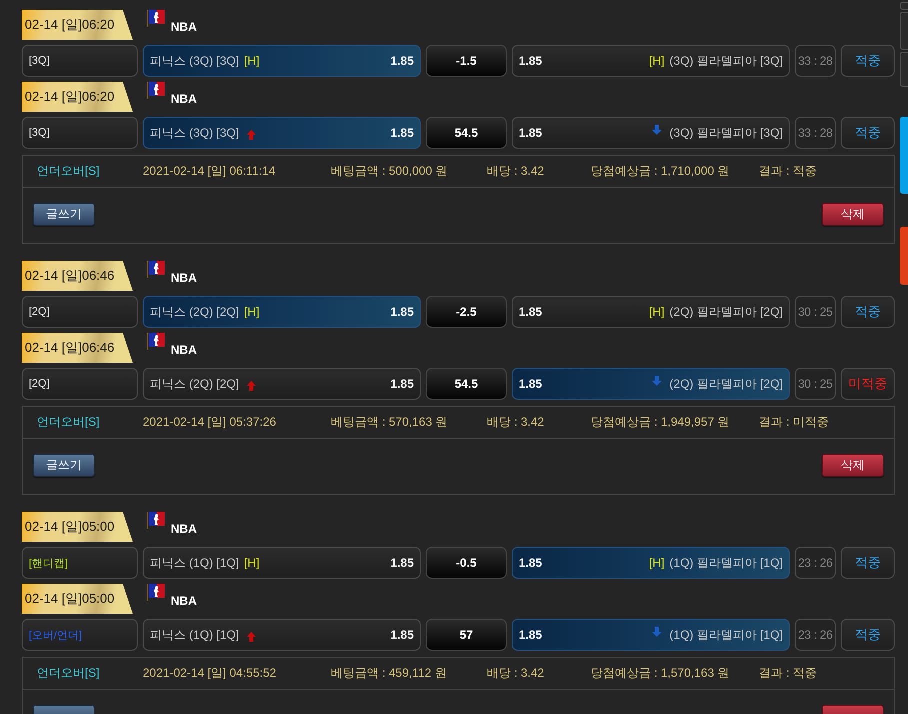 The image size is (908, 714). Describe the element at coordinates (390, 422) in the screenshot. I see `bet-amount: 베팅금액 : 570,163 원` at that location.